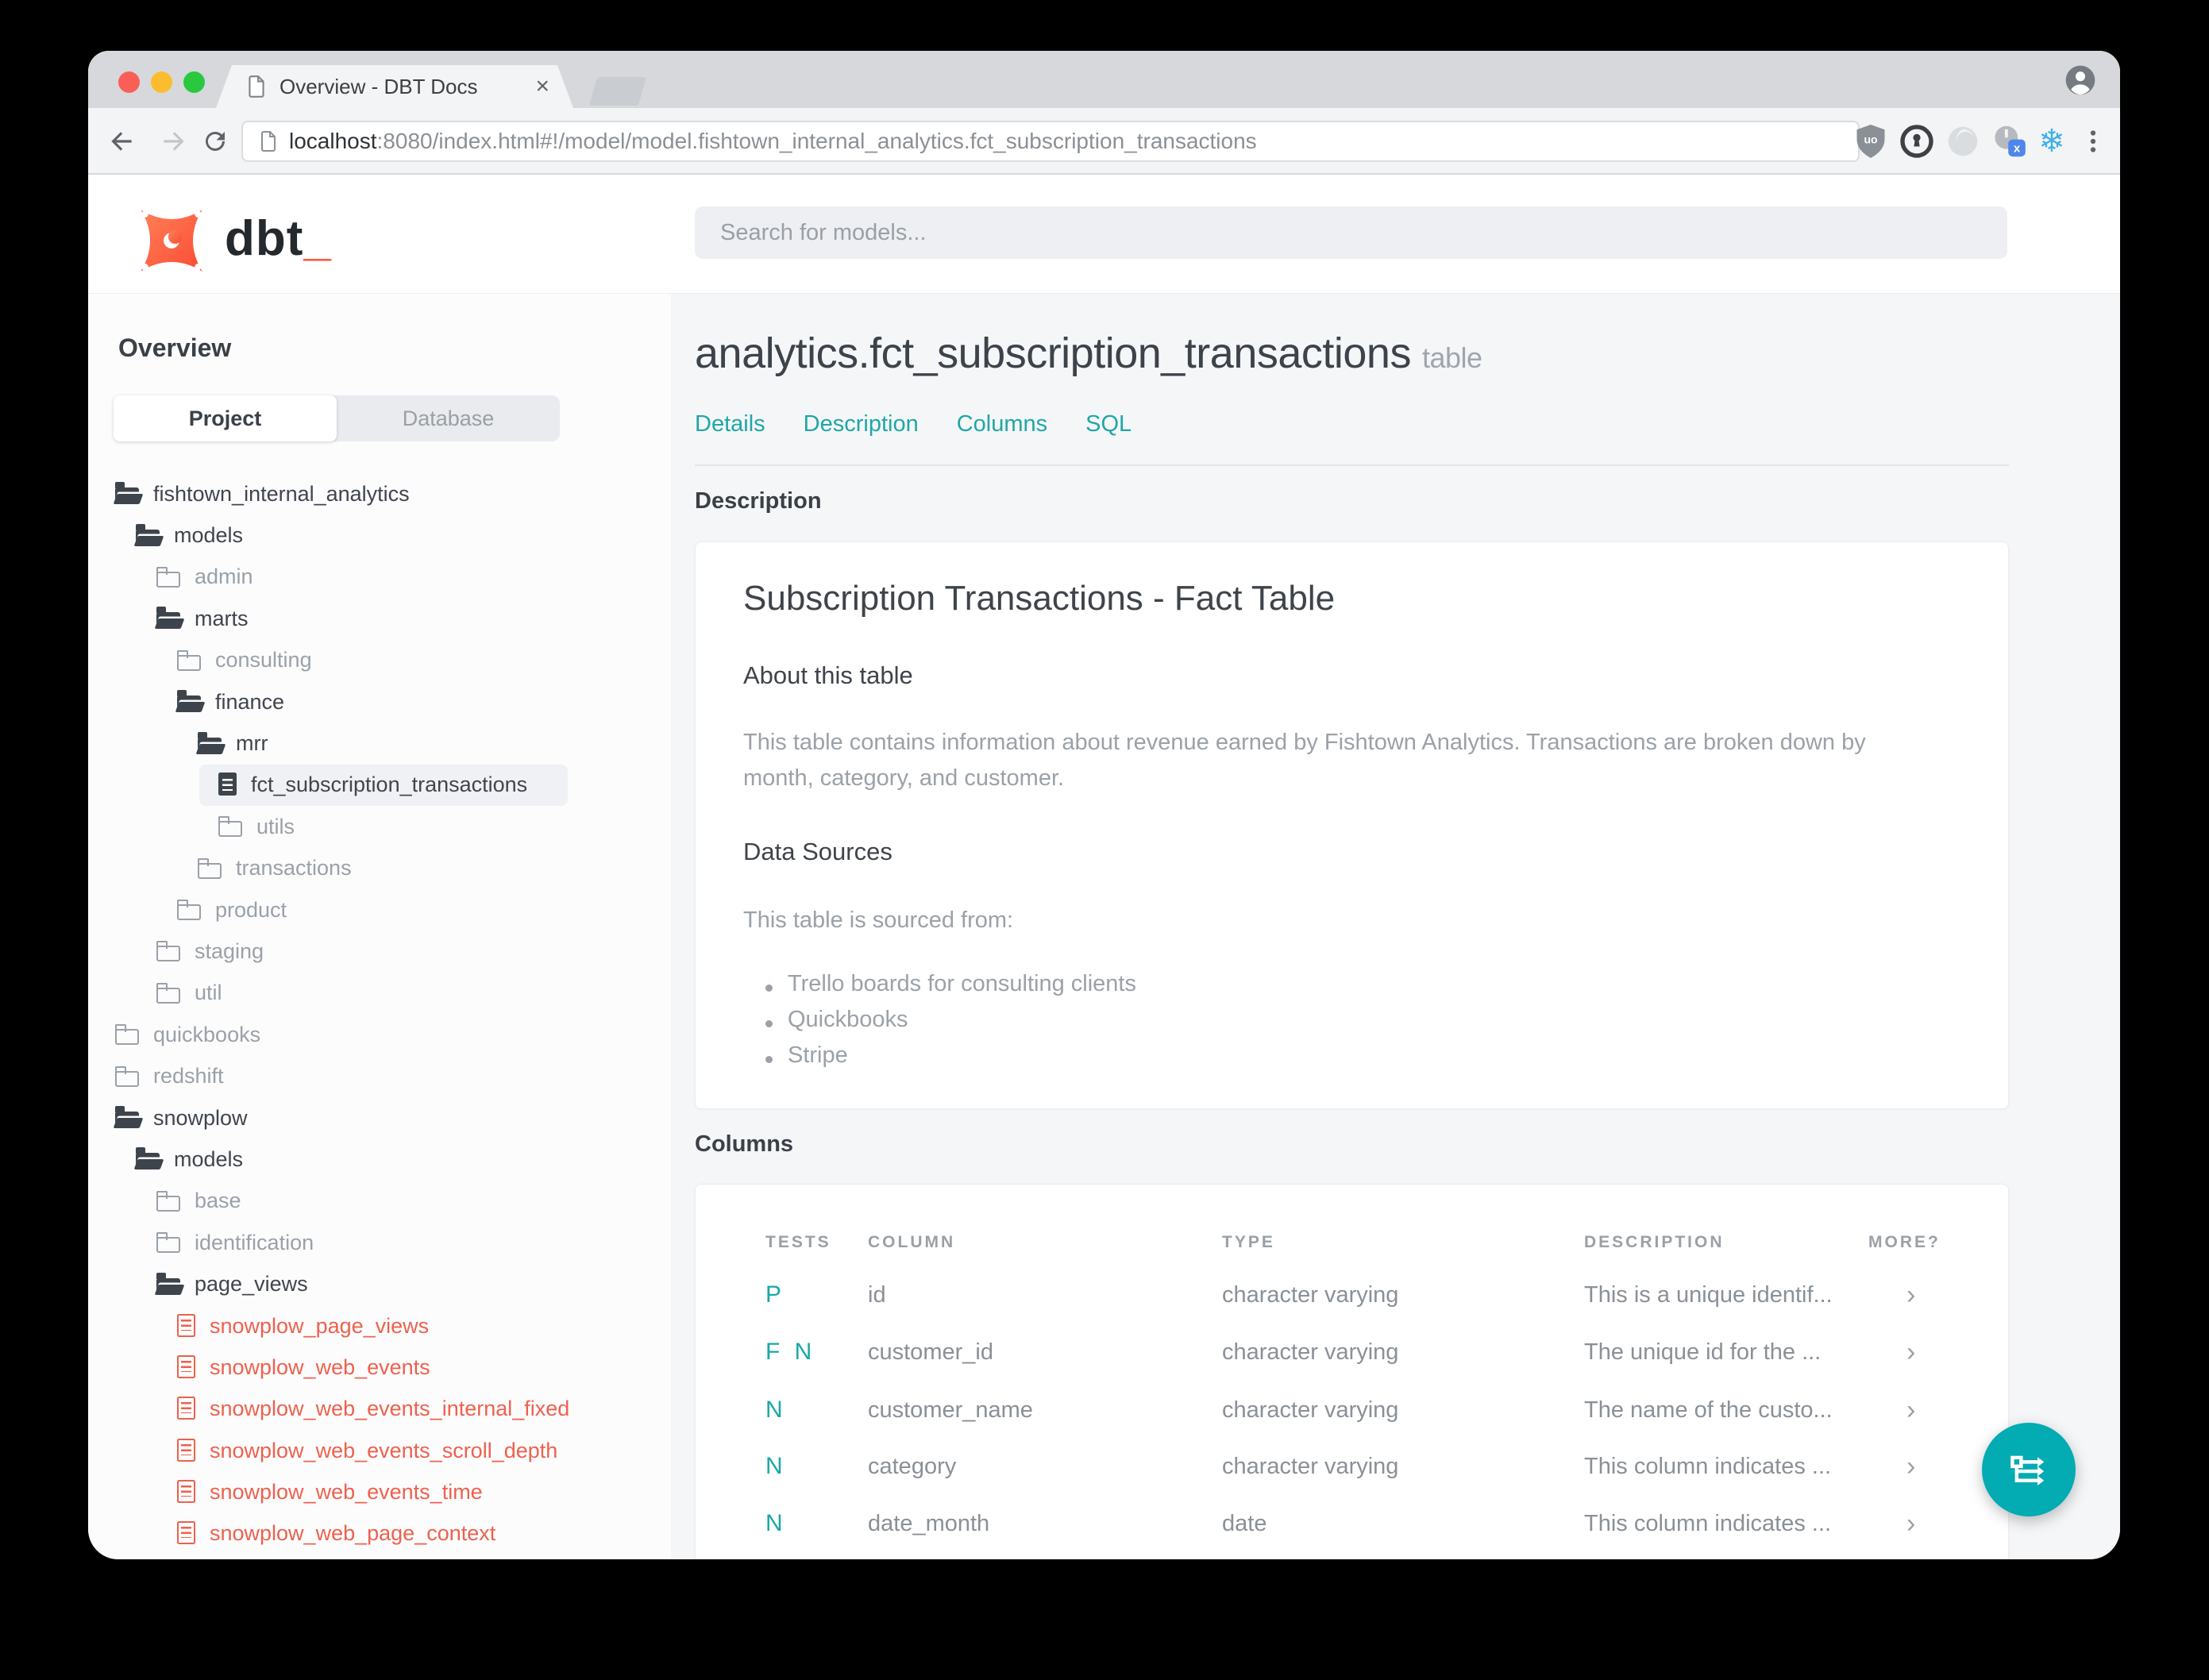 The width and height of the screenshot is (2209, 1680). I want to click on tree-item-base: base, so click(379, 1201).